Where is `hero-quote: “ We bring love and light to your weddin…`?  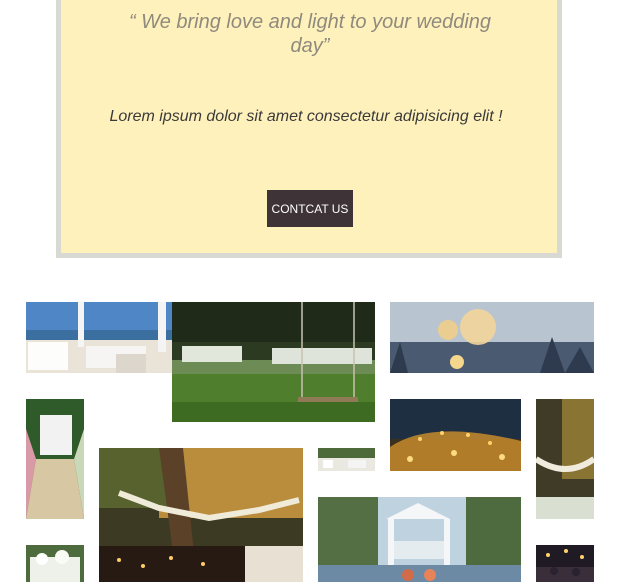 hero-quote: “ We bring love and light to your weddin… is located at coordinates (310, 34).